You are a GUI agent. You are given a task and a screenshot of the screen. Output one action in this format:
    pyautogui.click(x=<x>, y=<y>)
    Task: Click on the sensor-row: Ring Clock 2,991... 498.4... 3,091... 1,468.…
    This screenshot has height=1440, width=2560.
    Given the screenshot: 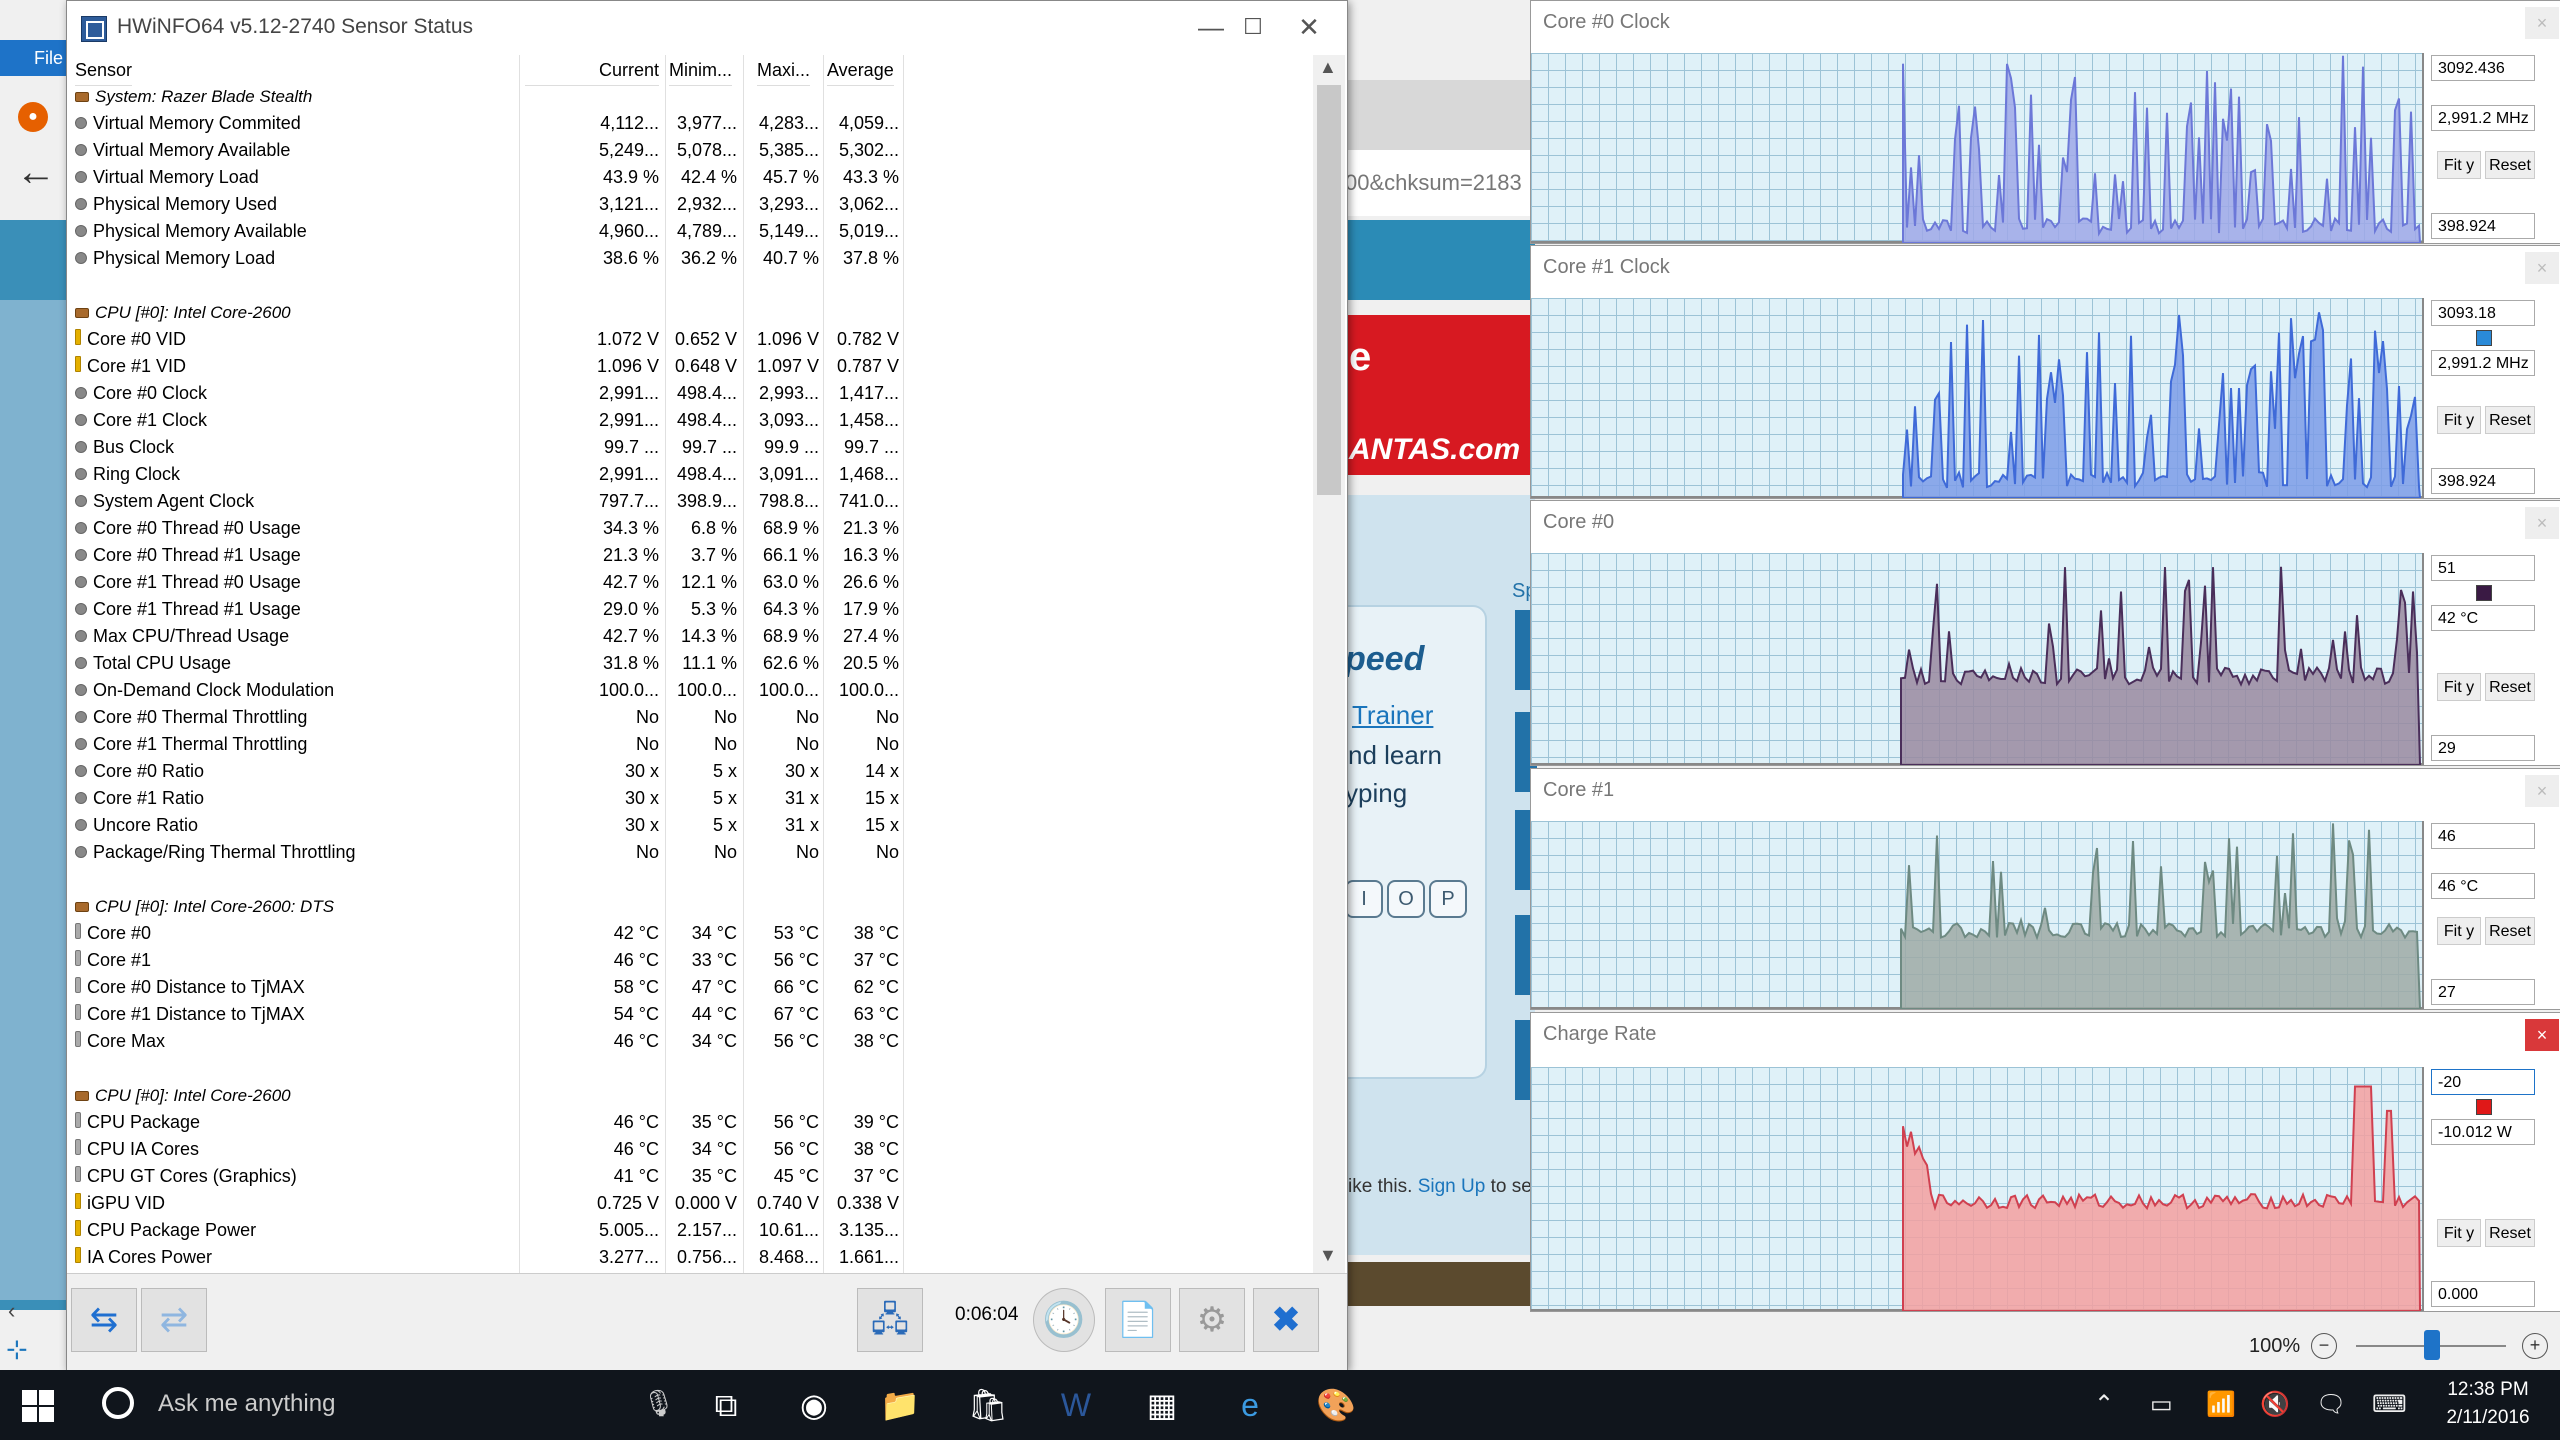 What is the action you would take?
    pyautogui.click(x=692, y=474)
    